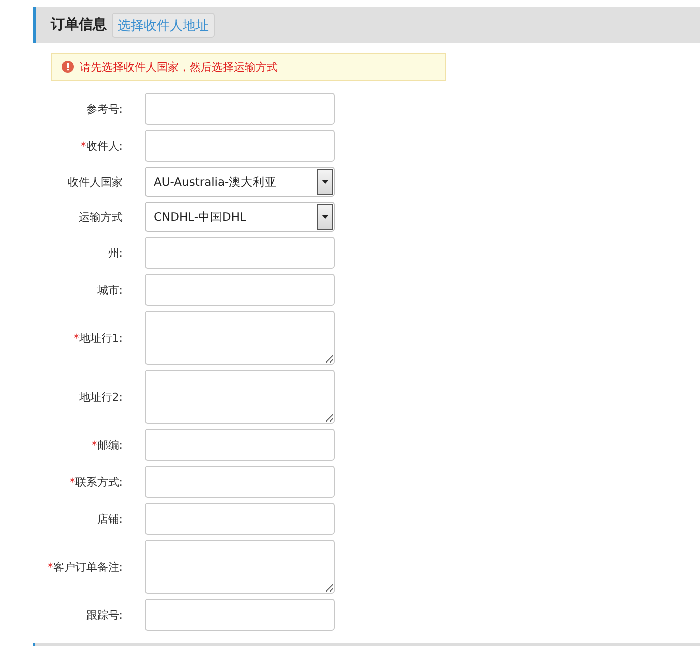 Image resolution: width=700 pixels, height=648 pixels. What do you see at coordinates (109, 290) in the screenshot?
I see `form-label: 城市:` at bounding box center [109, 290].